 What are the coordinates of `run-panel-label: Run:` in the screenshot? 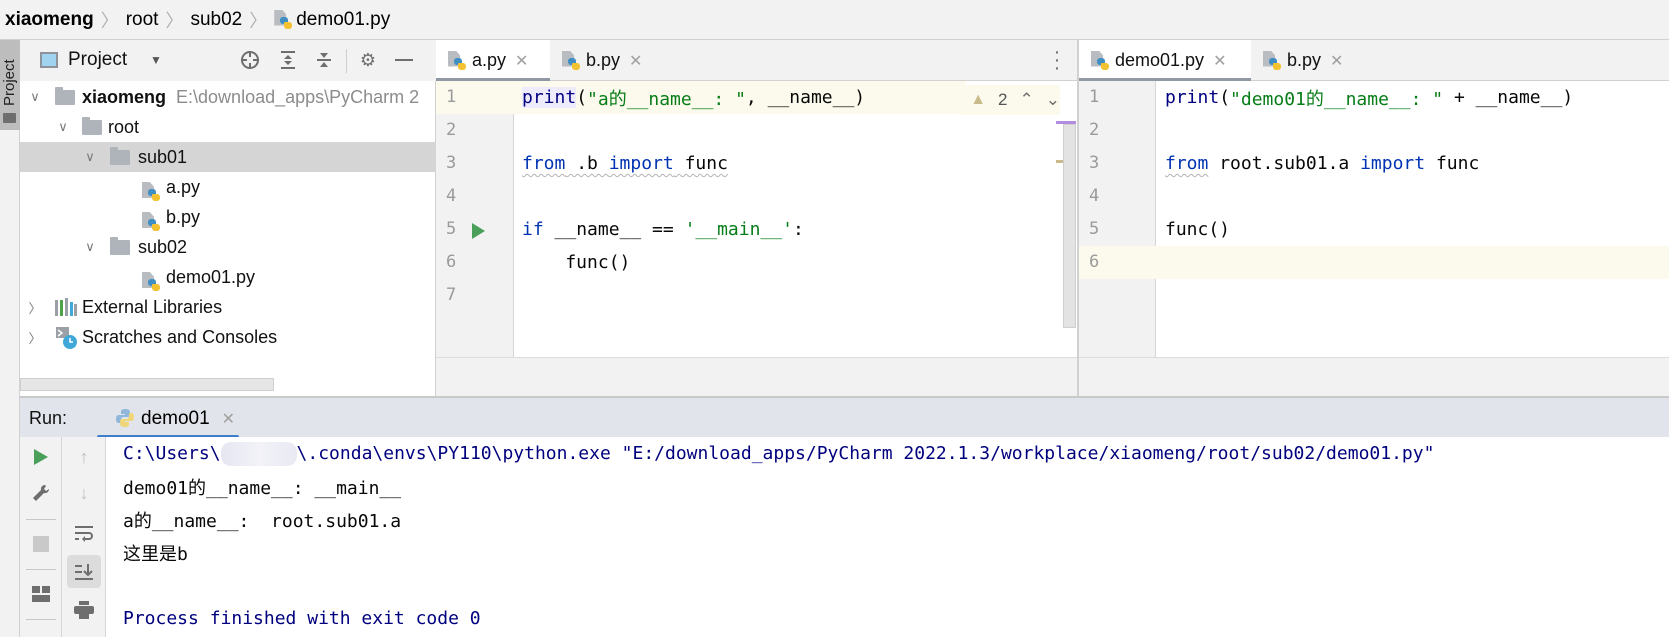 It's located at (48, 418).